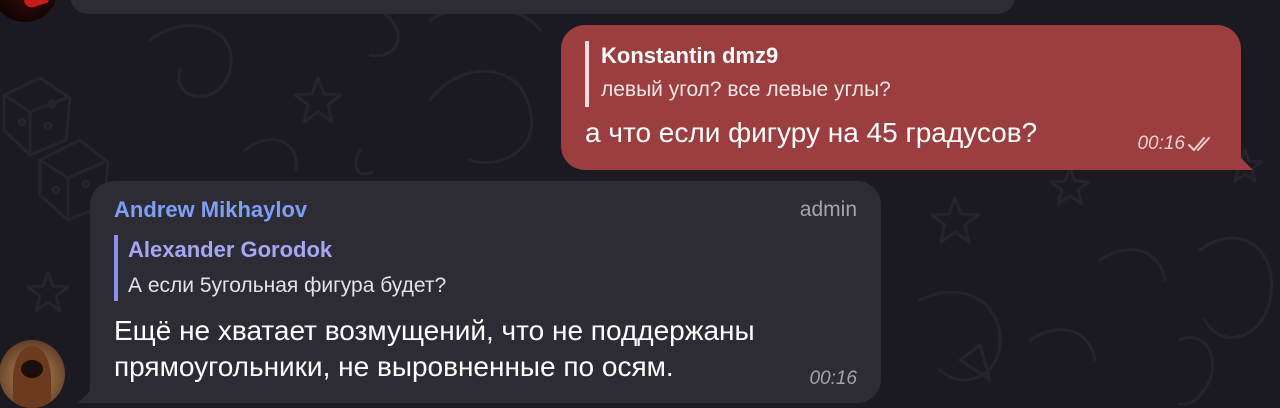 The image size is (1280, 408). Describe the element at coordinates (1199, 144) in the screenshot. I see `double-check-icon` at that location.